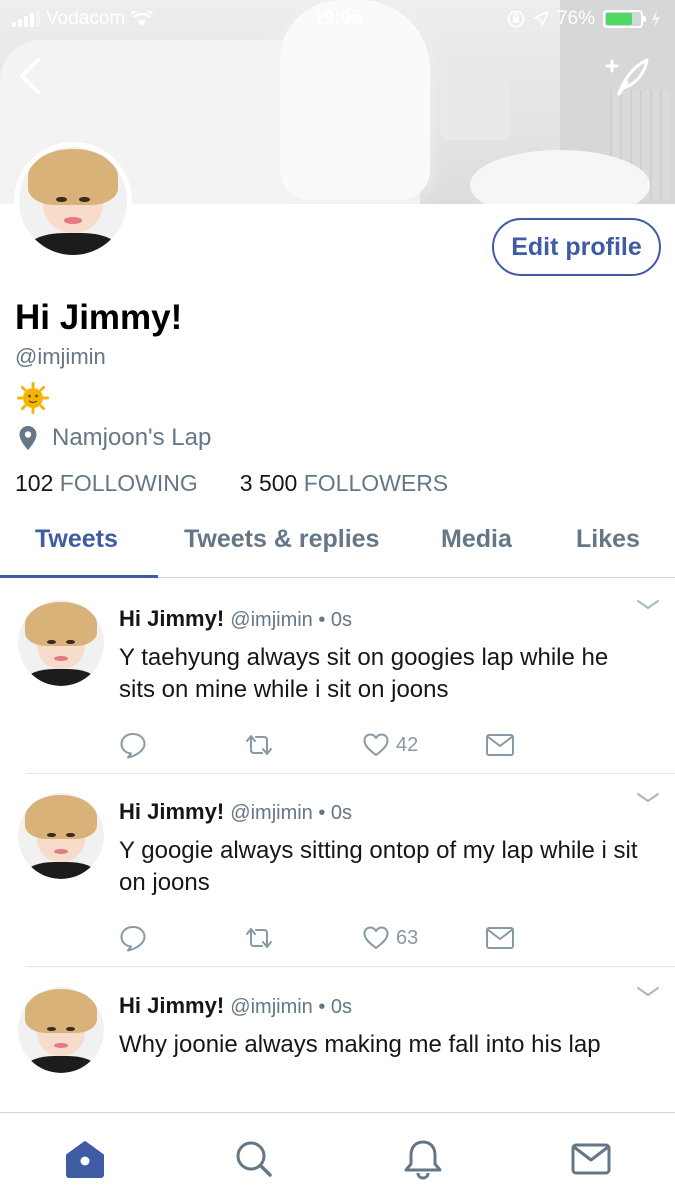  I want to click on tab-likes: Likes, so click(608, 539).